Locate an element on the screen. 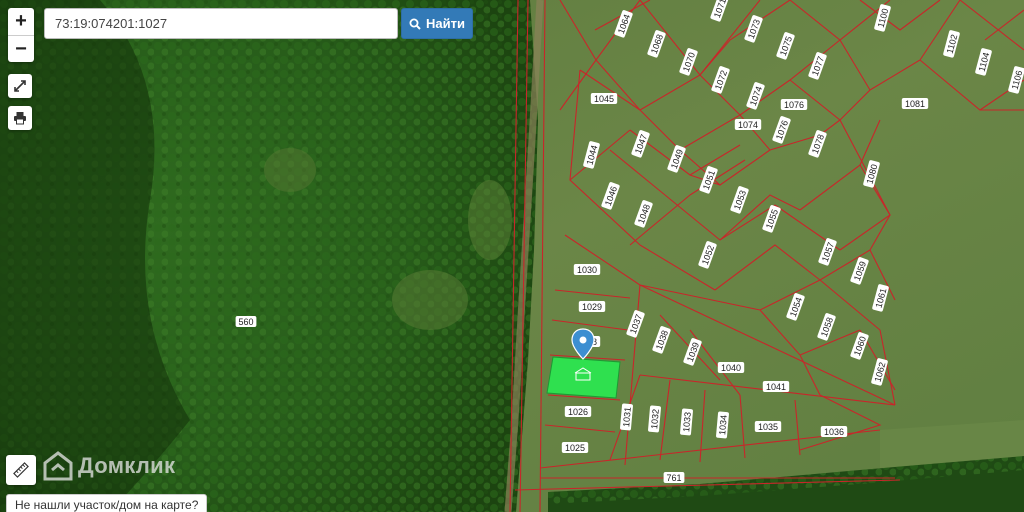 The height and width of the screenshot is (512, 1024). parcel-label: 1051 is located at coordinates (708, 180).